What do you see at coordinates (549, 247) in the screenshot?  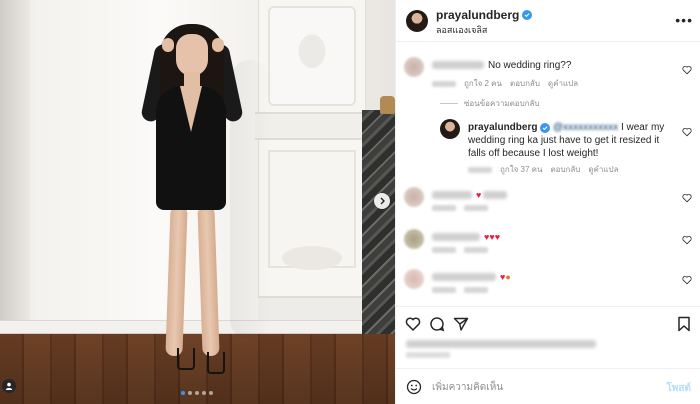 I see `comment-item: ♥♥♥` at bounding box center [549, 247].